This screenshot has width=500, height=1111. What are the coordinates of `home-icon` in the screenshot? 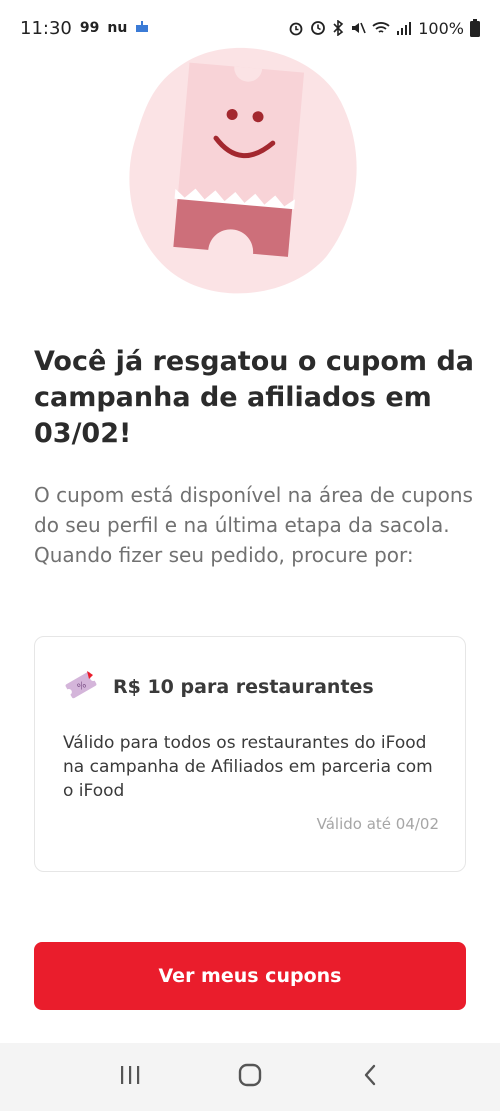 It's located at (250, 1077).